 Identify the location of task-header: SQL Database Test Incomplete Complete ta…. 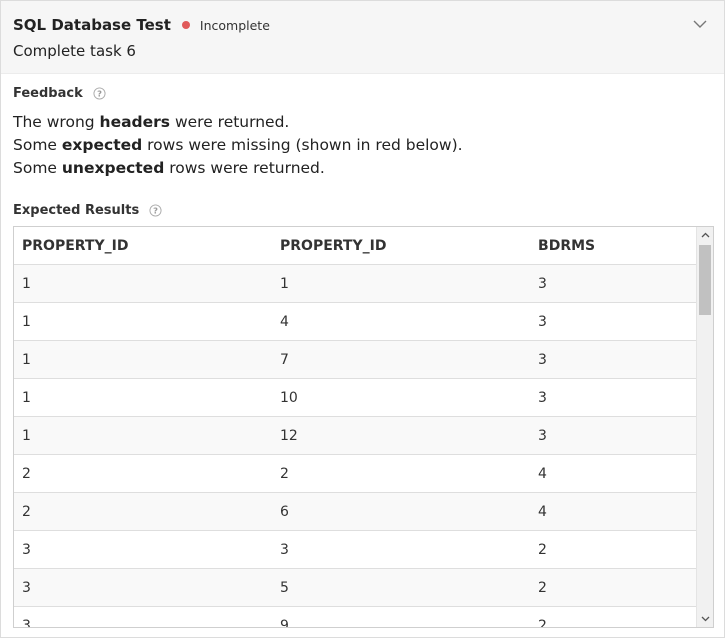
(362, 37).